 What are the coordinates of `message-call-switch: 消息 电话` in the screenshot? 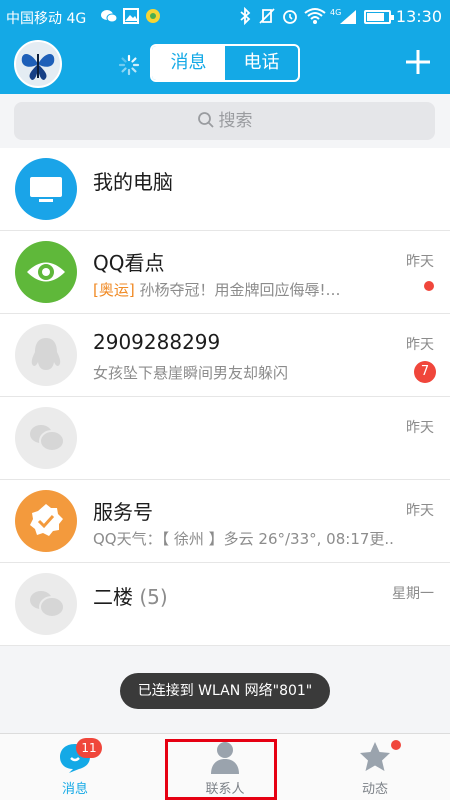 It's located at (225, 63).